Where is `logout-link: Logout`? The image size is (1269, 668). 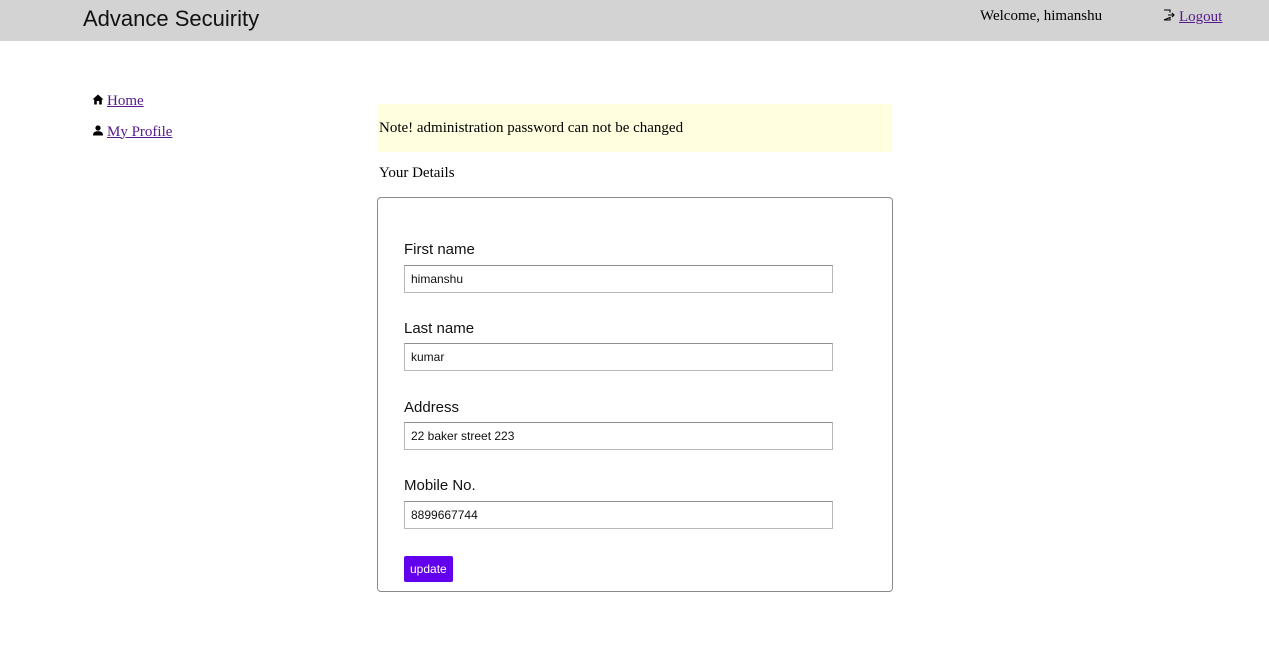 logout-link: Logout is located at coordinates (1192, 17).